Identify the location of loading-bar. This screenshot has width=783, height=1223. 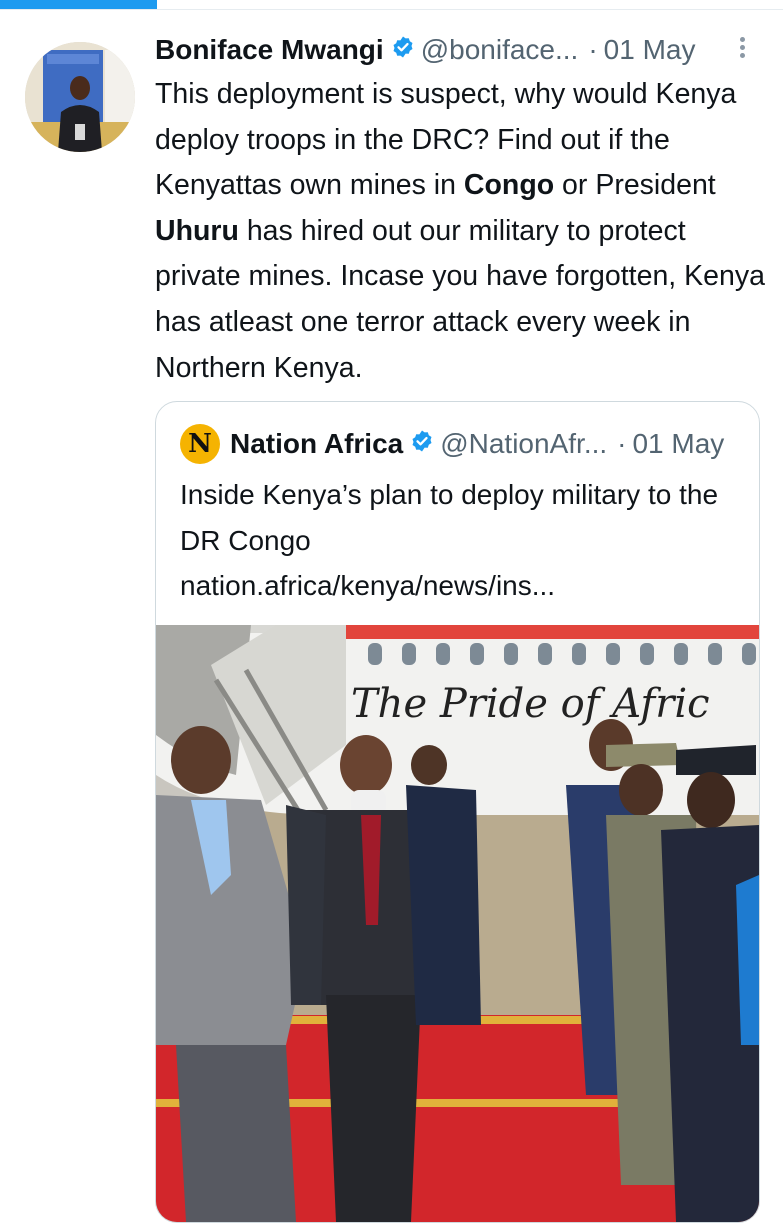
(78, 4).